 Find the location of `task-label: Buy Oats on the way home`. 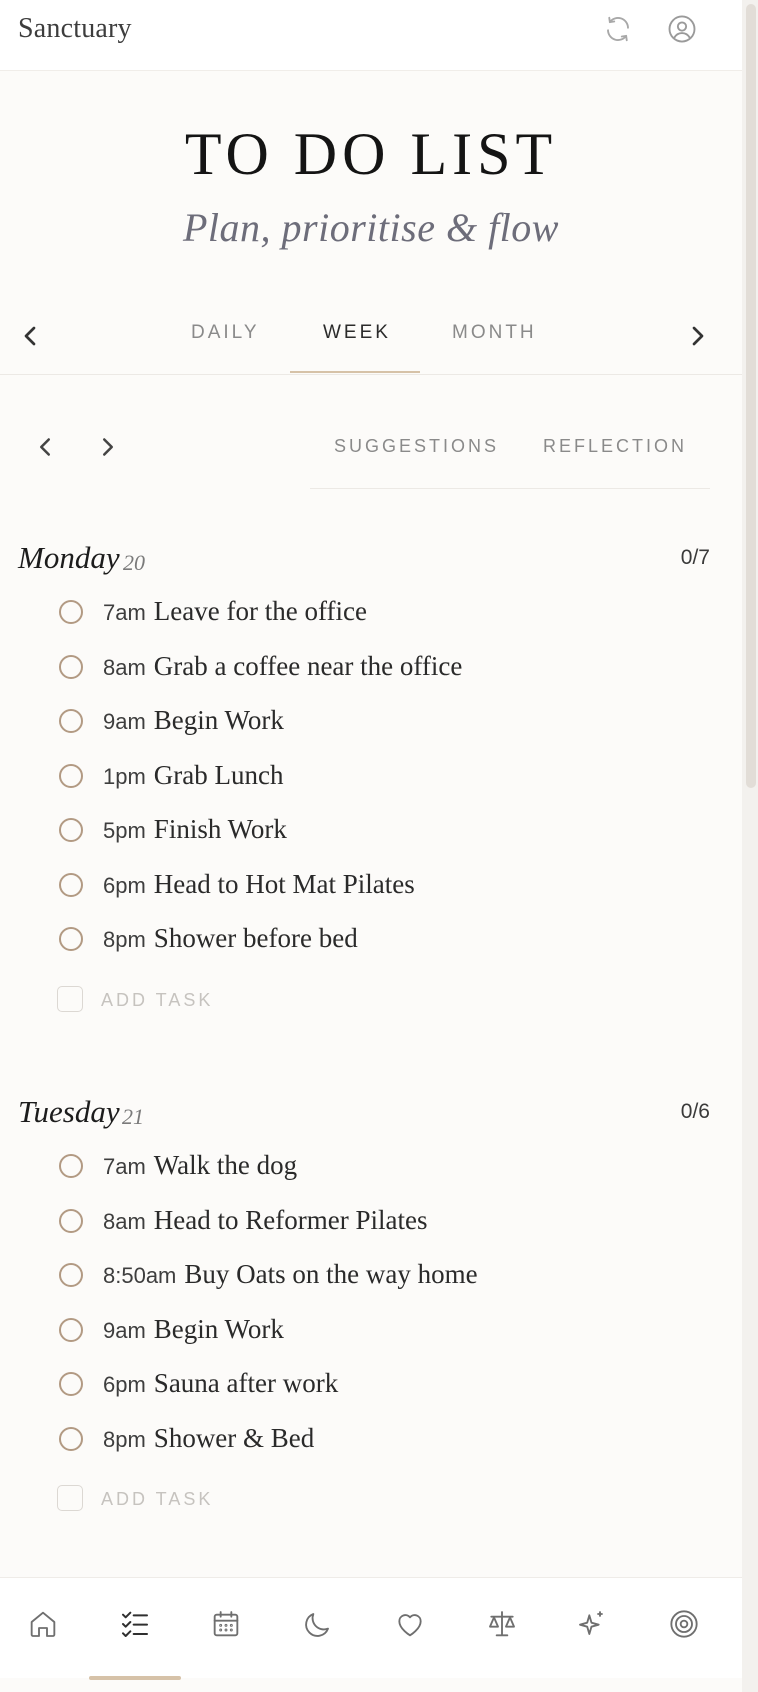

task-label: Buy Oats on the way home is located at coordinates (331, 1274).